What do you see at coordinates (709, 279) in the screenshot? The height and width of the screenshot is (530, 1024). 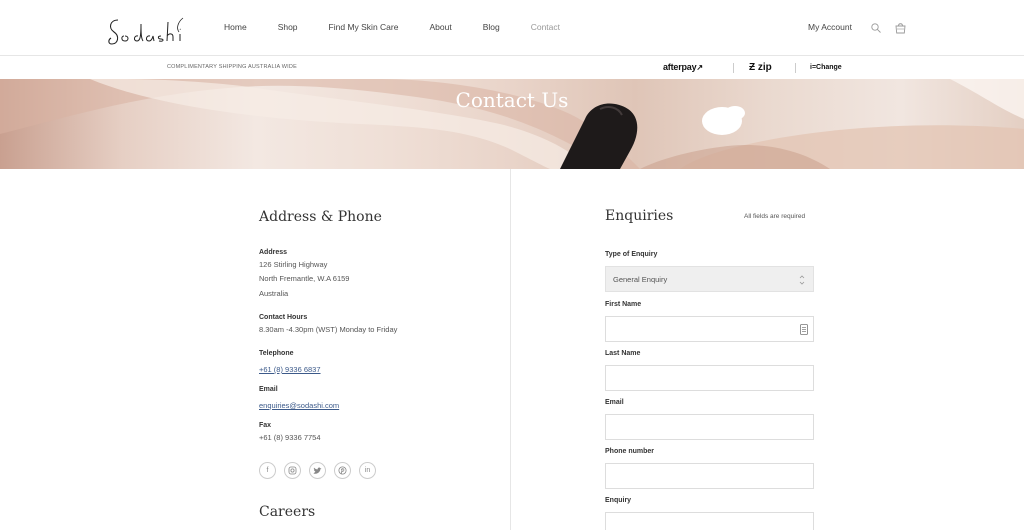 I see `enquiry-type-select: General Enquiry` at bounding box center [709, 279].